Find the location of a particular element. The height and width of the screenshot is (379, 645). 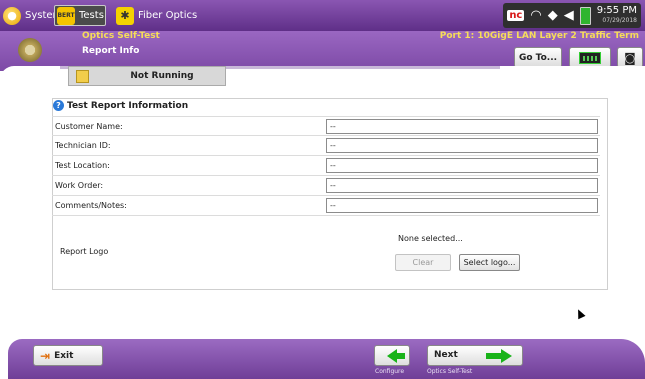

back-button is located at coordinates (392, 355).